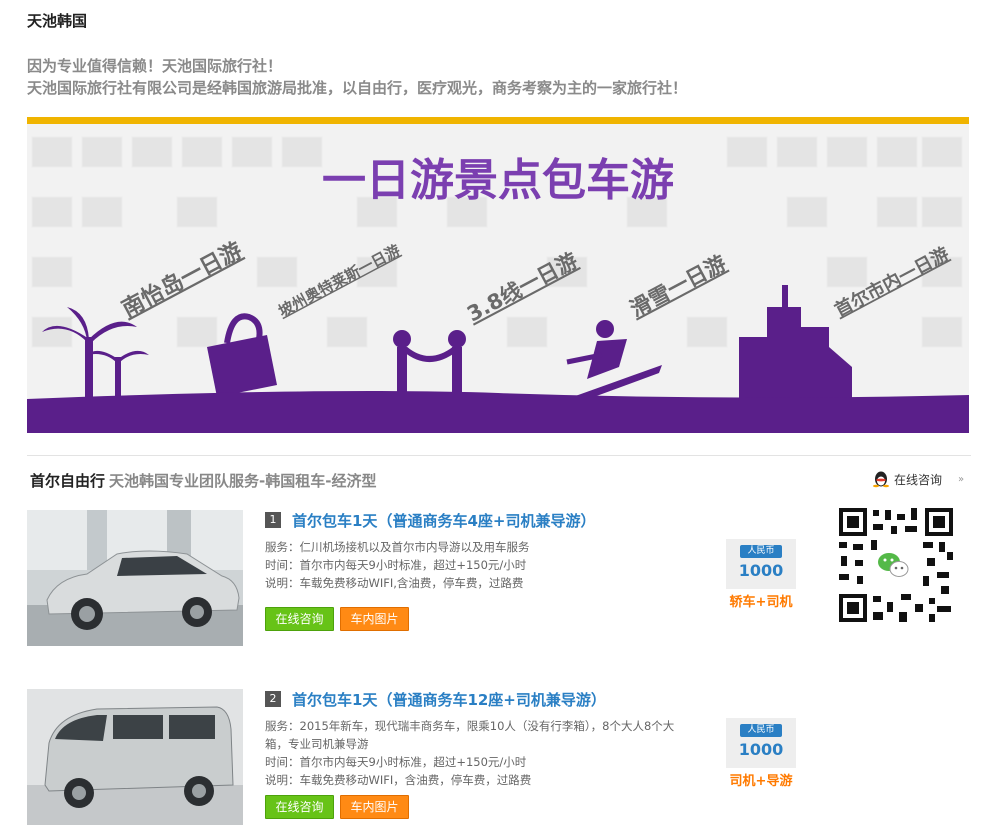 This screenshot has width=998, height=839. I want to click on online-consult-link: 在线咨询, so click(907, 479).